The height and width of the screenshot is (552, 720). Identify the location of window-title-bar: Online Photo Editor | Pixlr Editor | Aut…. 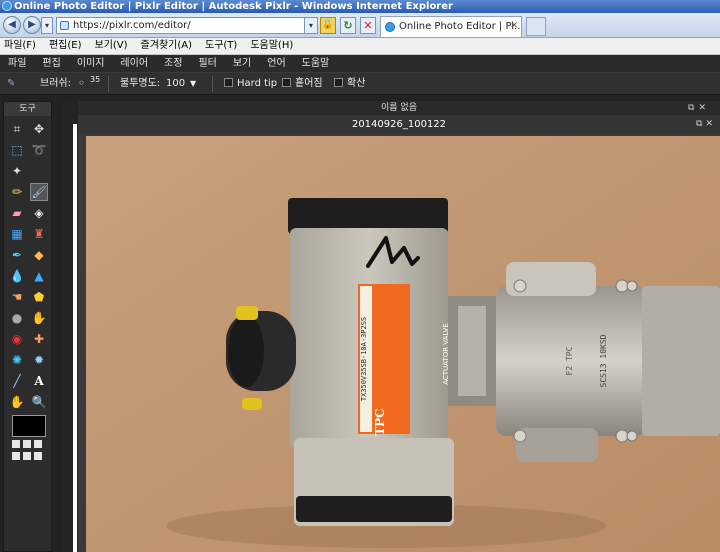
(360, 6).